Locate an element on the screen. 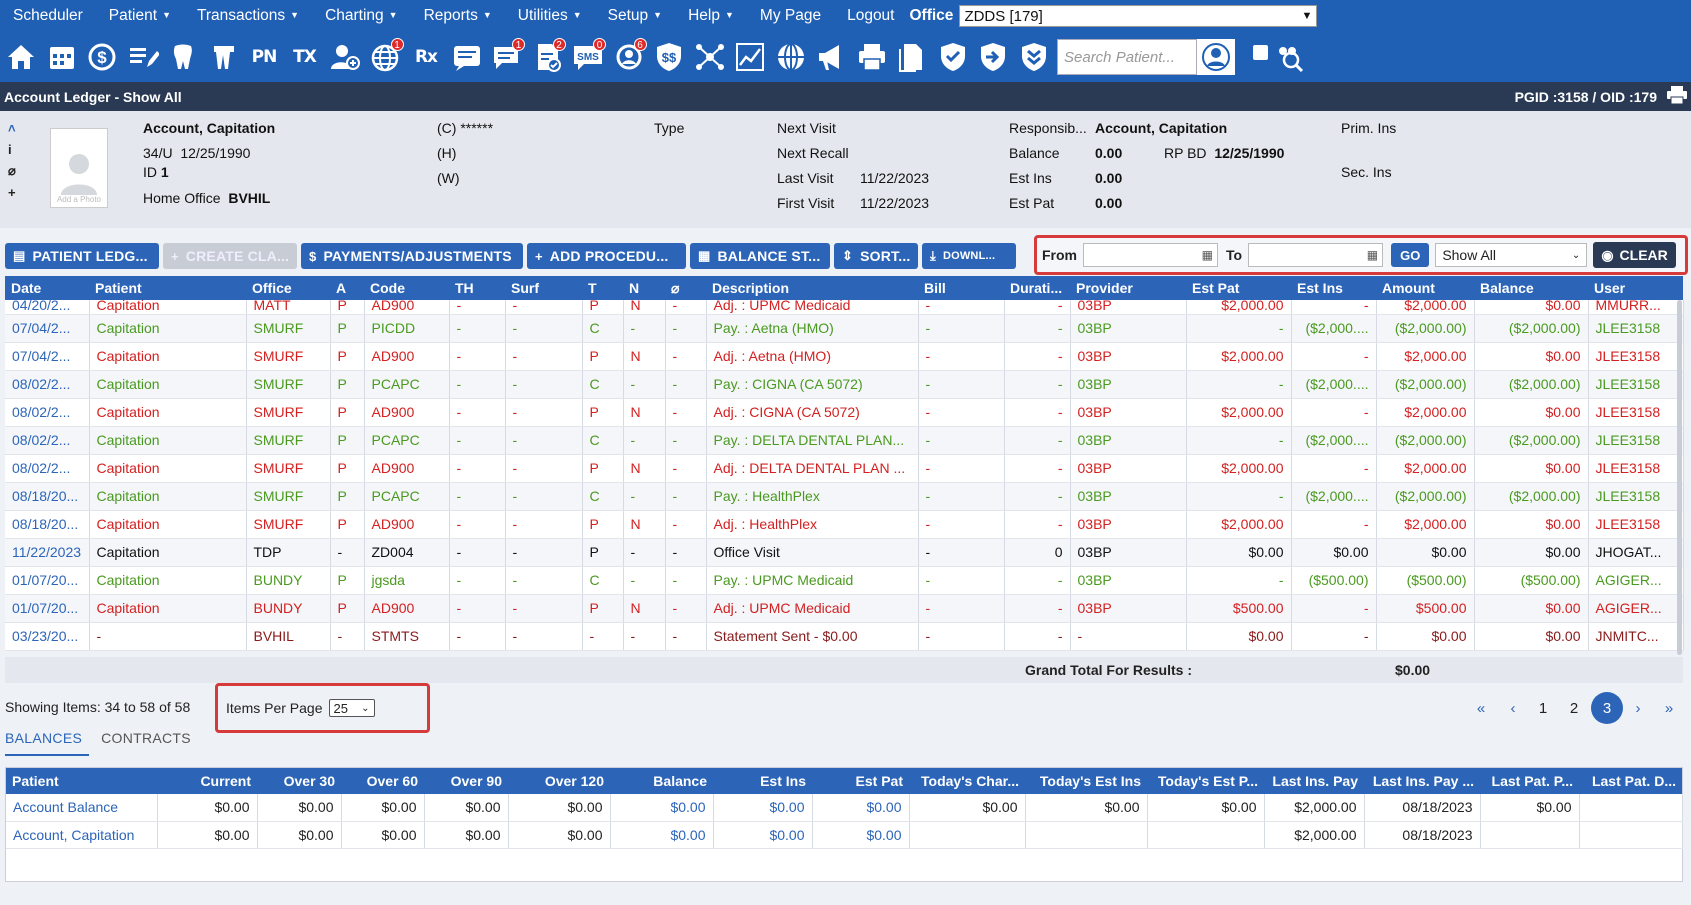 This screenshot has height=905, width=1691. items-per-page-select: 25 ⌄ is located at coordinates (351, 708).